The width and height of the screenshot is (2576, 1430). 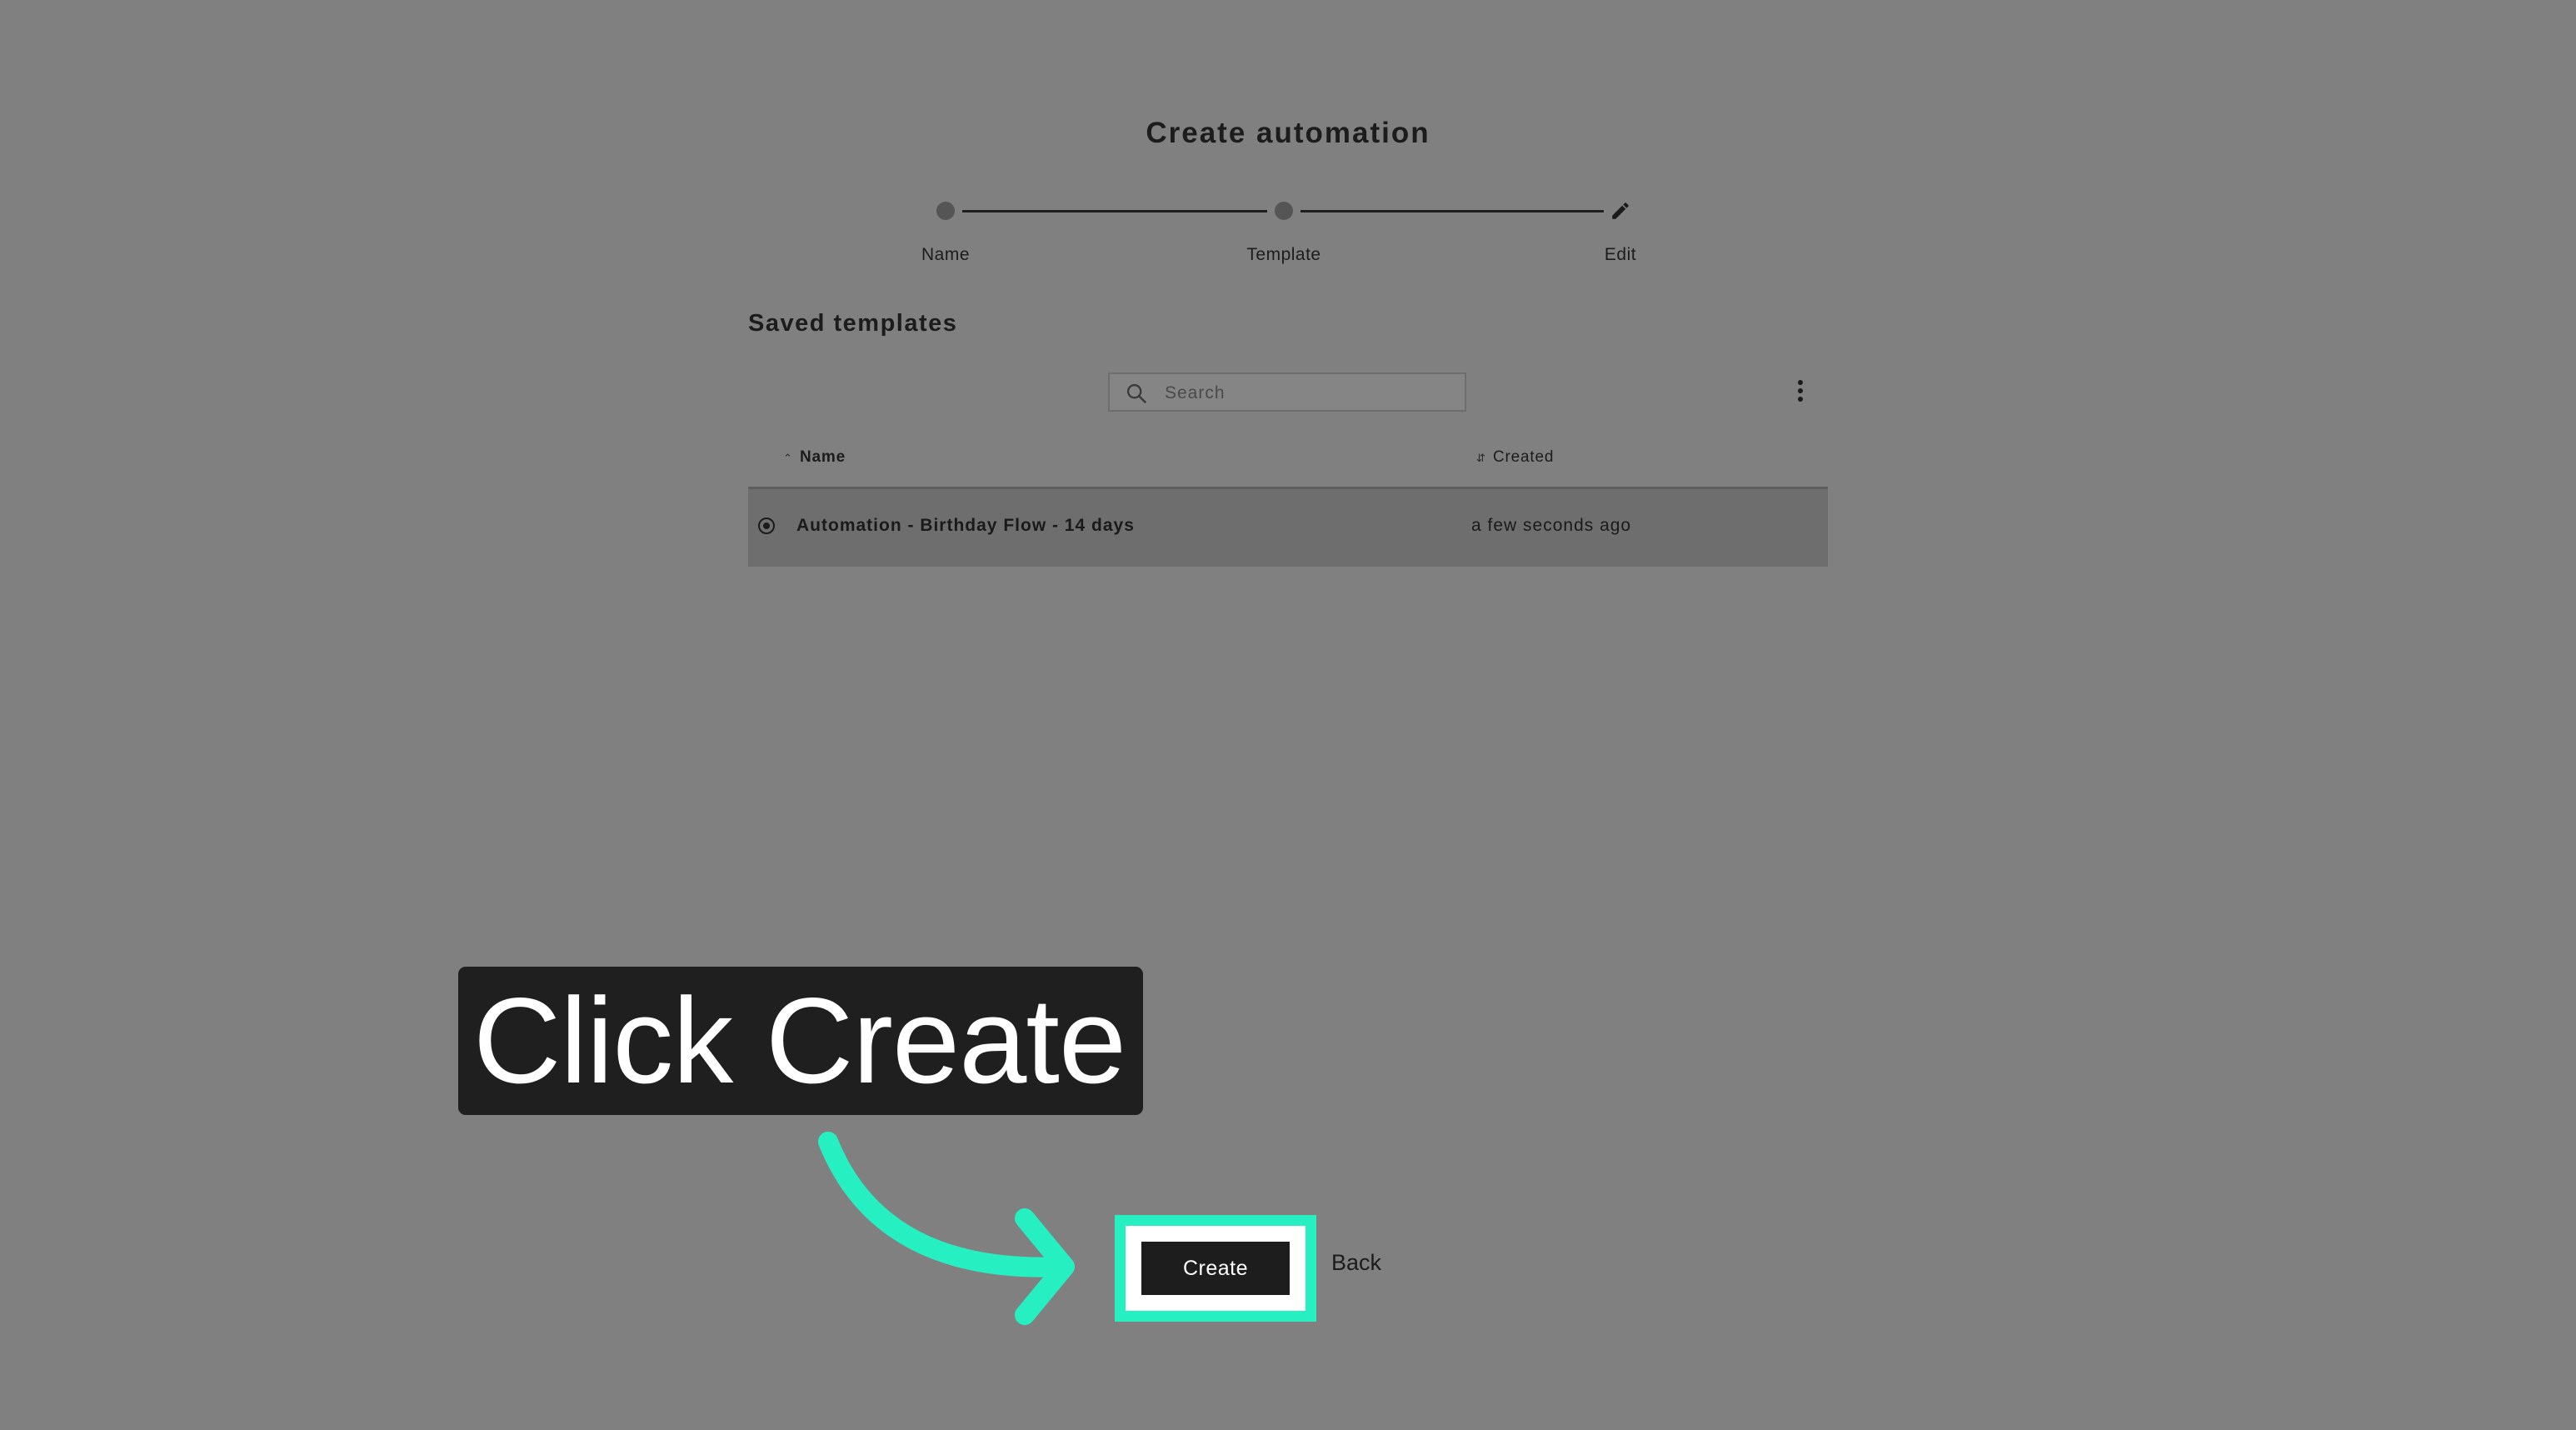 I want to click on search-icon, so click(x=1136, y=393).